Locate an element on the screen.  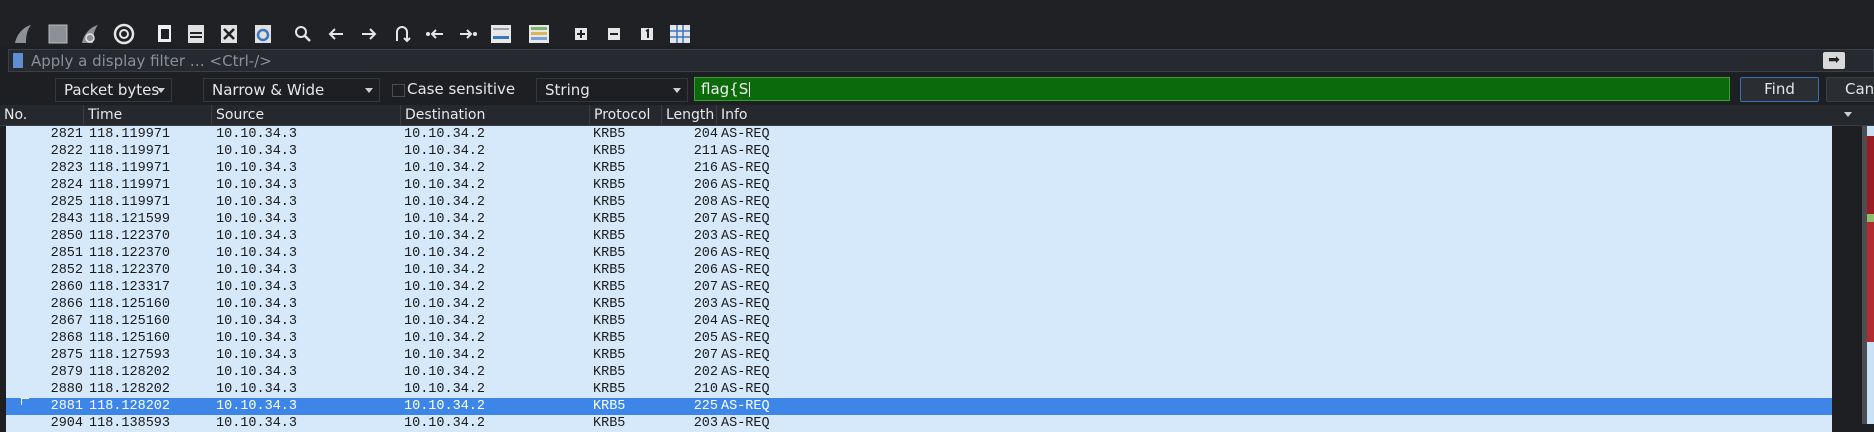
find-search-input: flag{S is located at coordinates (1212, 89).